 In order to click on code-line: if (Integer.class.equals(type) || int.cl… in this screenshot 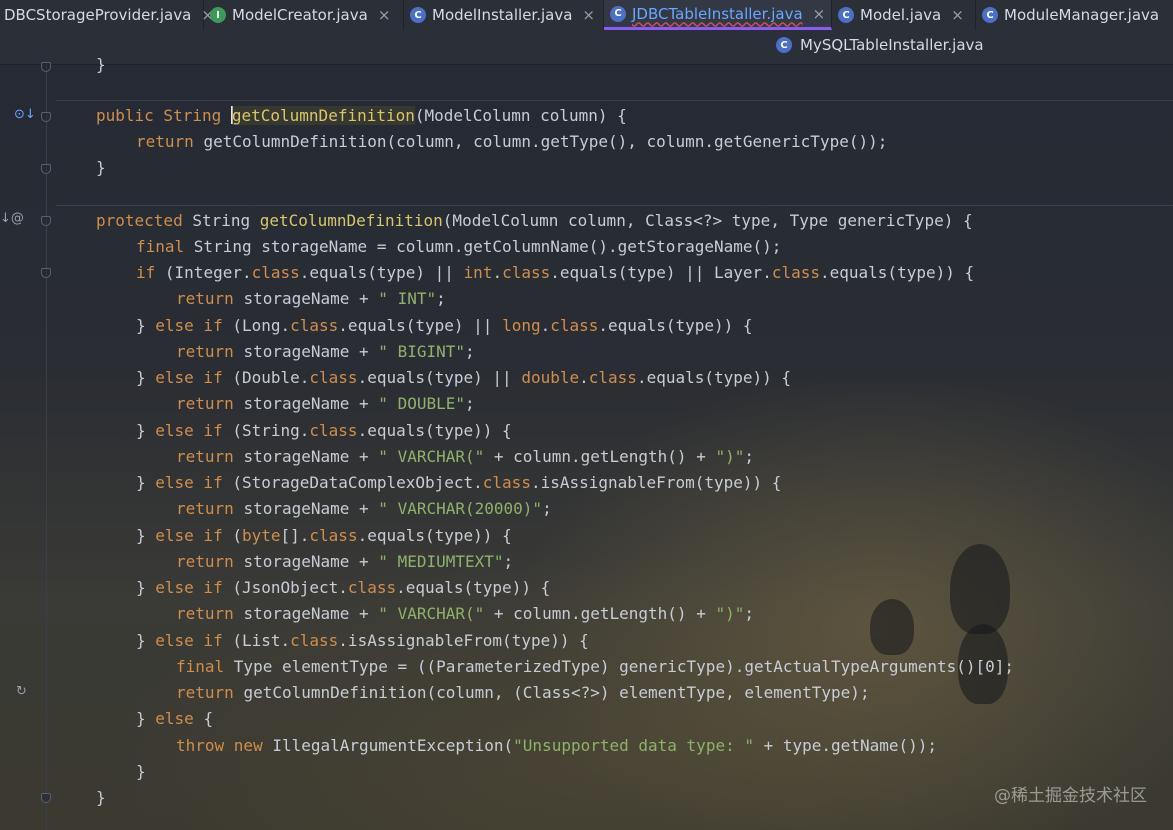, I will do `click(555, 272)`.